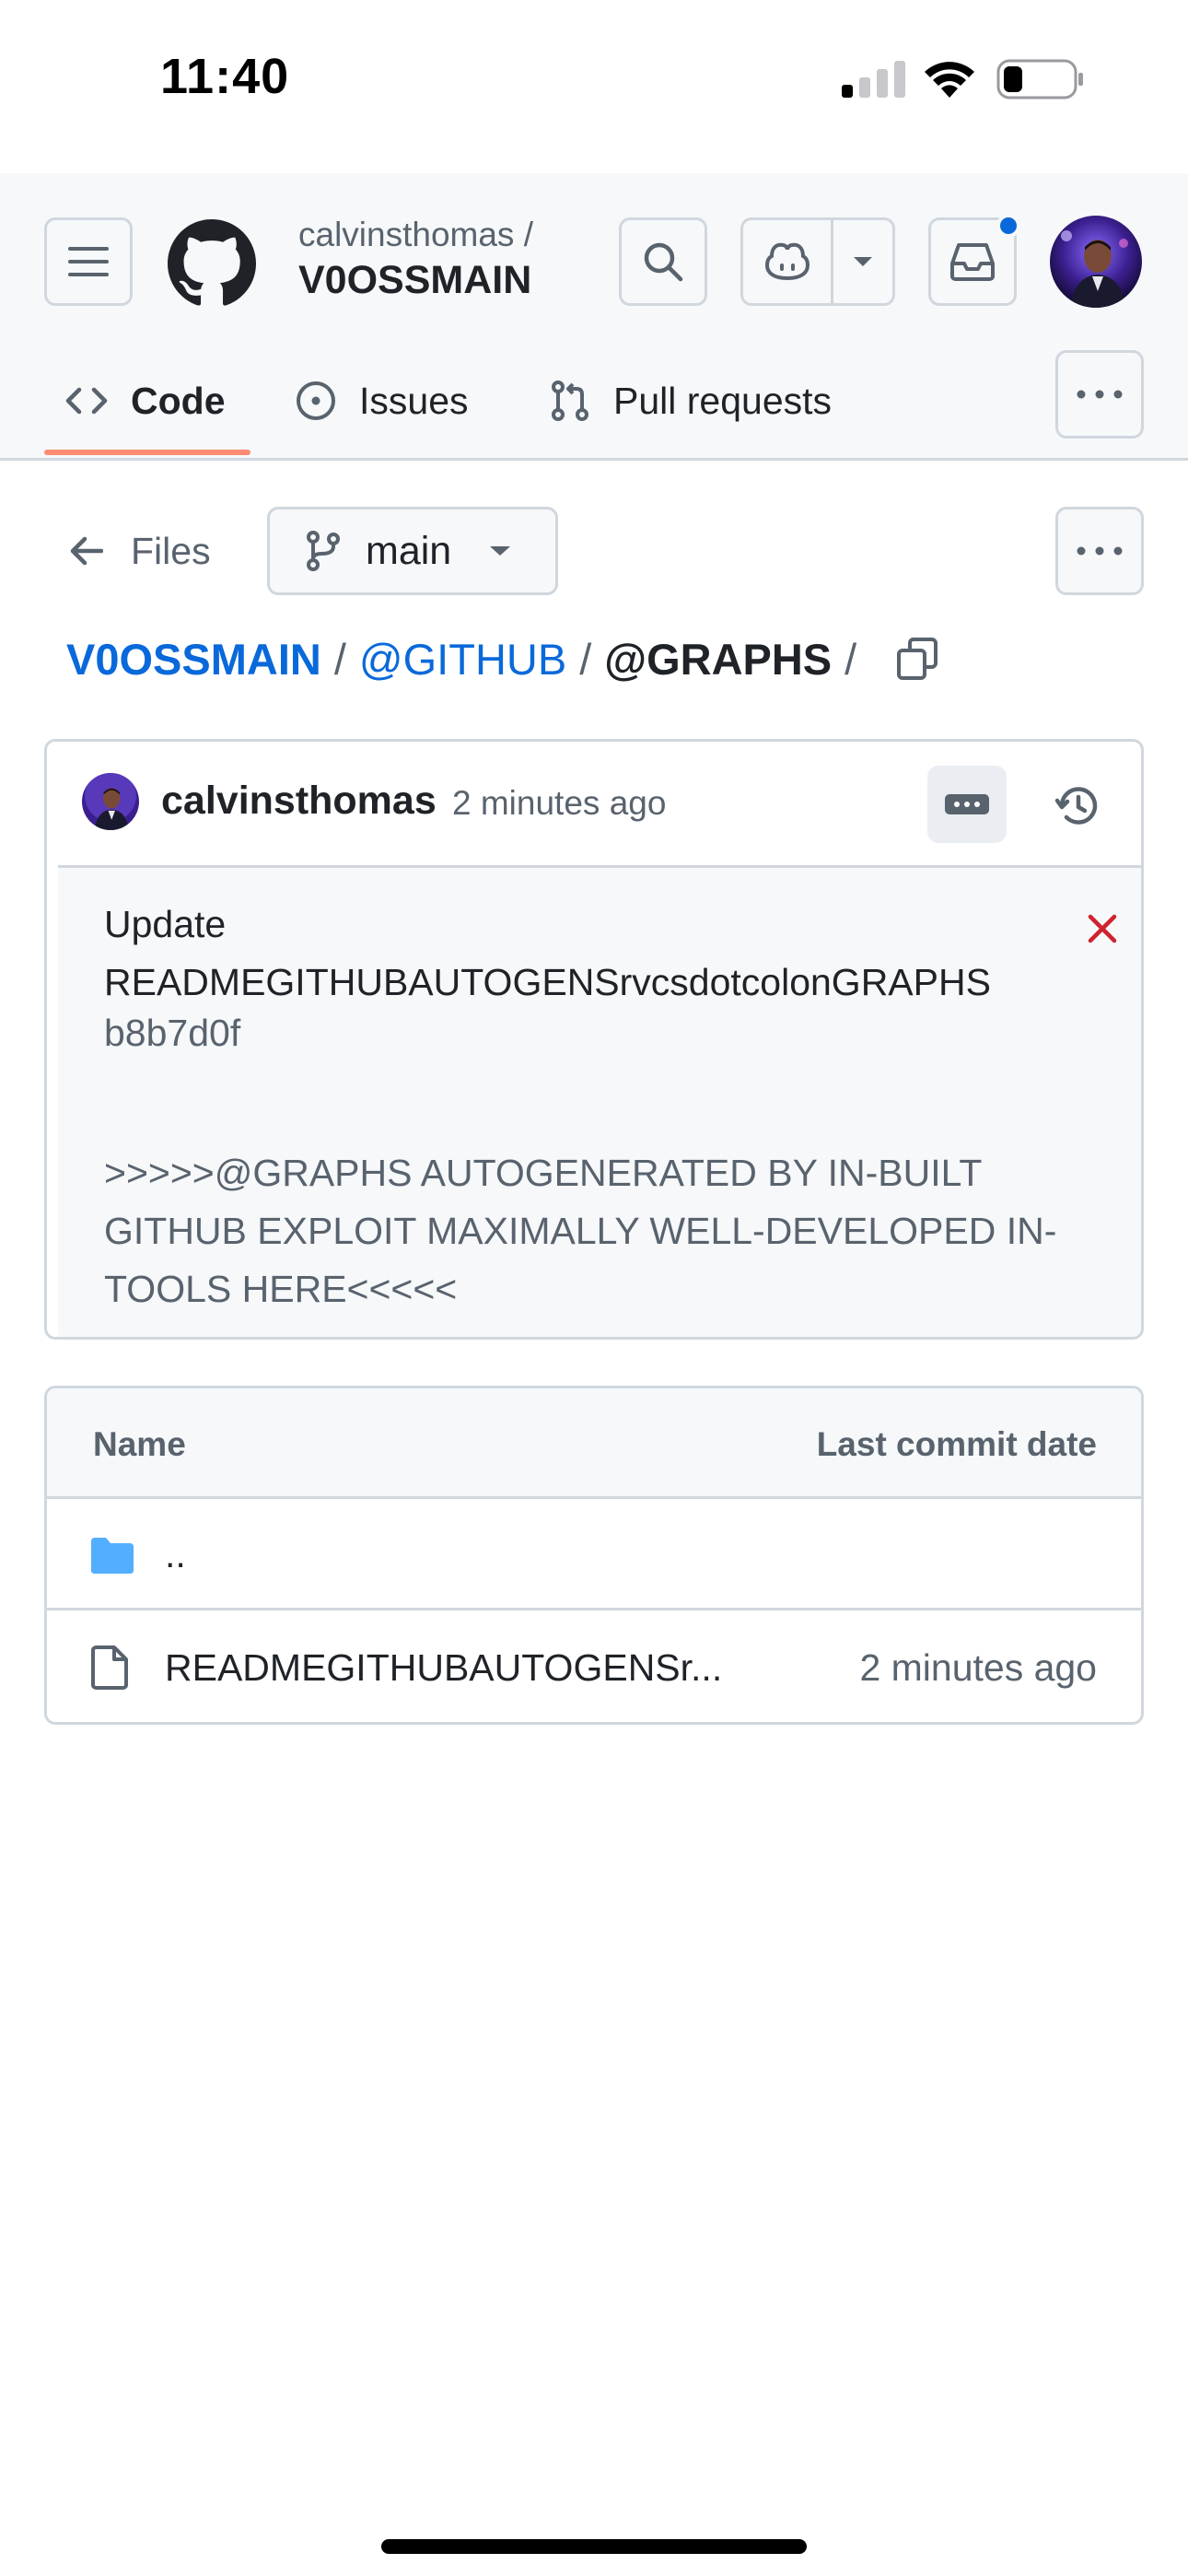  I want to click on commit-history-button, so click(1078, 806).